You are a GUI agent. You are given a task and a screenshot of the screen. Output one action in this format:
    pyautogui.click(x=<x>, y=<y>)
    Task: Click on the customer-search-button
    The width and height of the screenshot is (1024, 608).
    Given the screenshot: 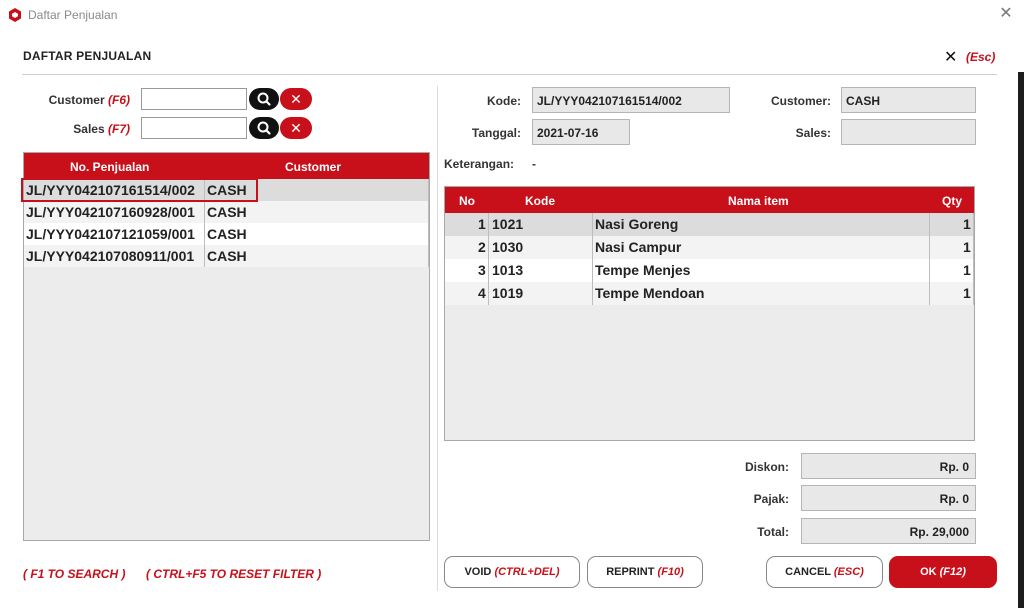 What is the action you would take?
    pyautogui.click(x=264, y=99)
    